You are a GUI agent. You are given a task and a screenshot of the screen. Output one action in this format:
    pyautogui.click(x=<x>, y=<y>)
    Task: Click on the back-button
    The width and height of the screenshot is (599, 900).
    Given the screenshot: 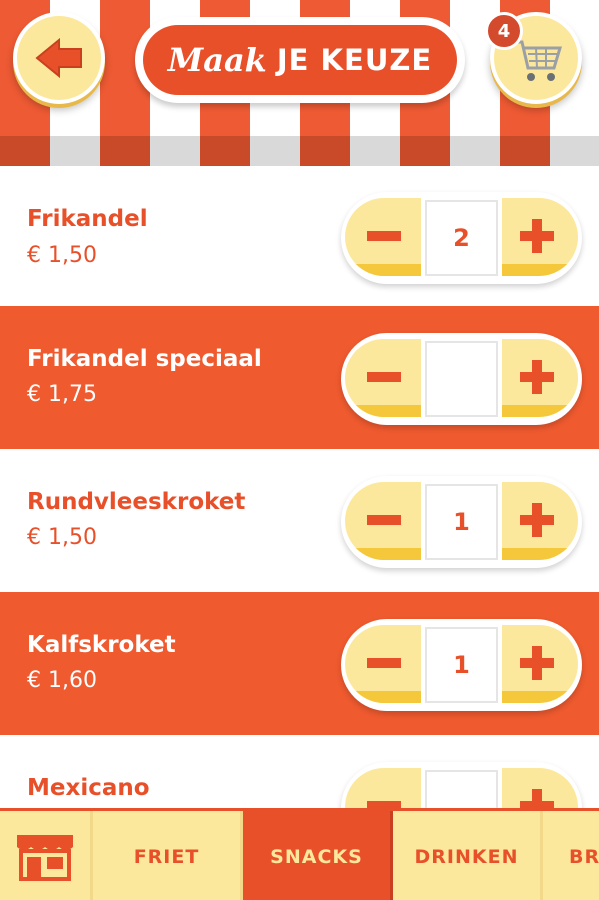 What is the action you would take?
    pyautogui.click(x=59, y=58)
    